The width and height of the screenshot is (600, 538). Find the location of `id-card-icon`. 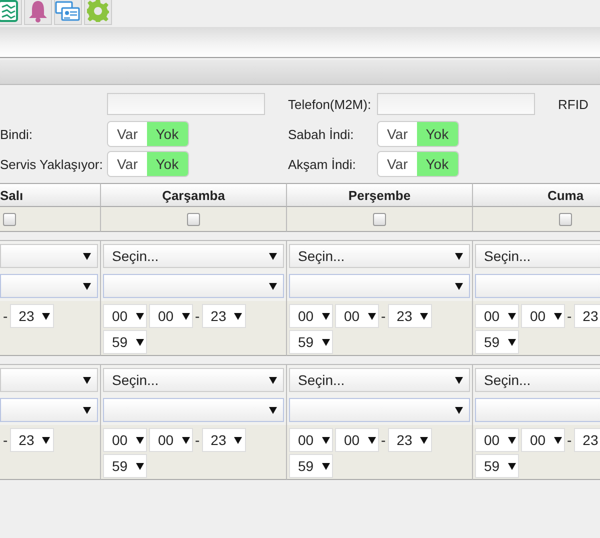

id-card-icon is located at coordinates (68, 12).